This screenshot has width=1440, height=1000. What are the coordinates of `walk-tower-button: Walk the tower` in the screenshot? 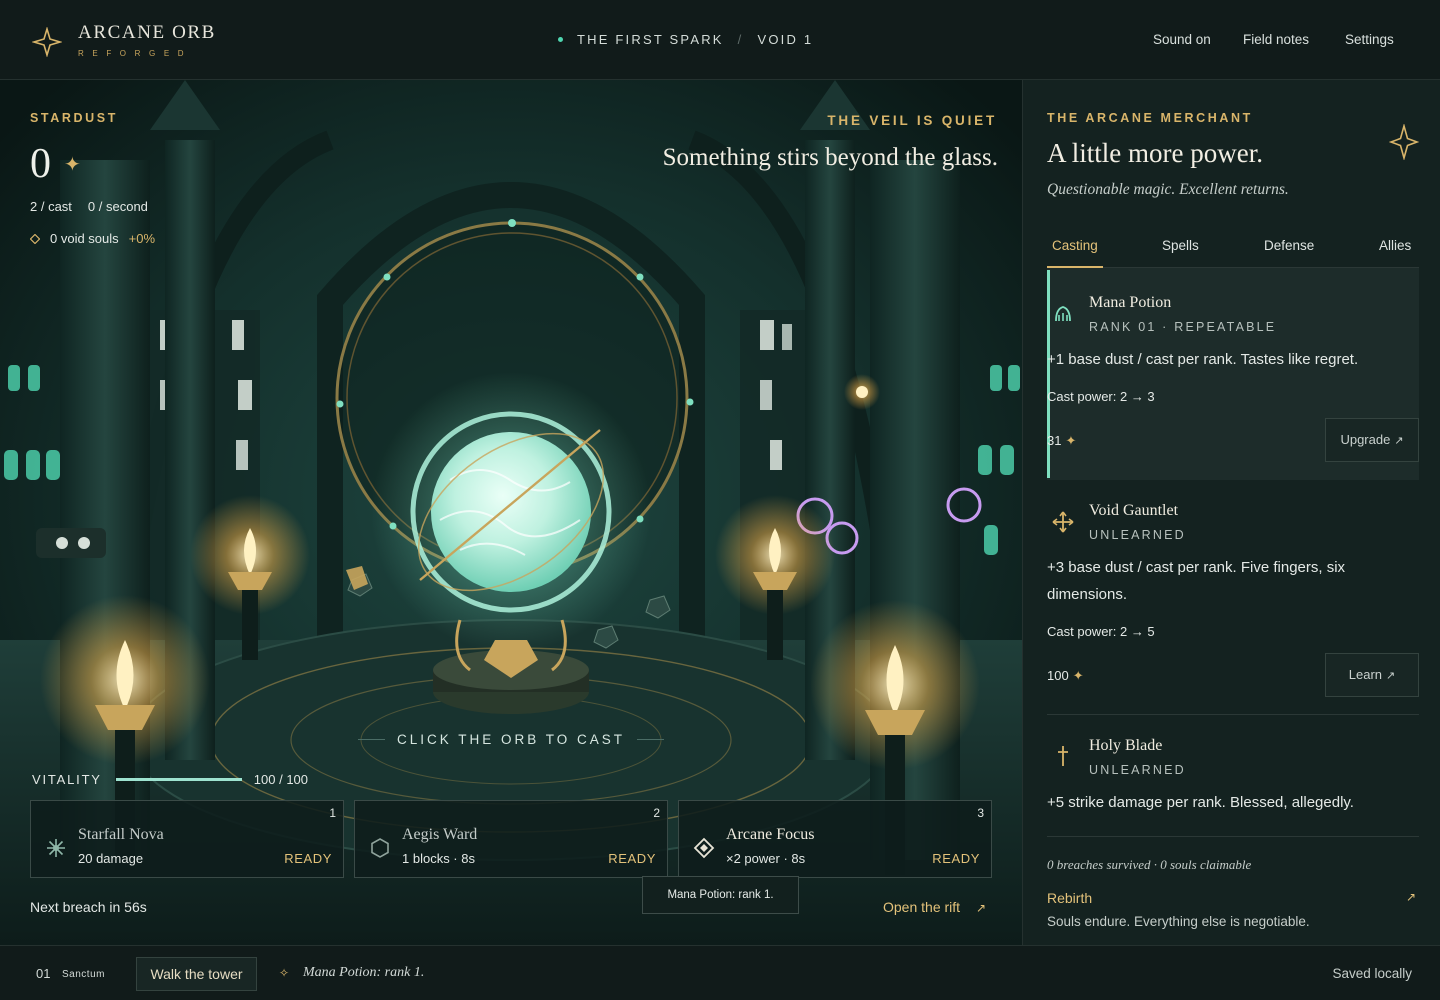 It's located at (196, 974).